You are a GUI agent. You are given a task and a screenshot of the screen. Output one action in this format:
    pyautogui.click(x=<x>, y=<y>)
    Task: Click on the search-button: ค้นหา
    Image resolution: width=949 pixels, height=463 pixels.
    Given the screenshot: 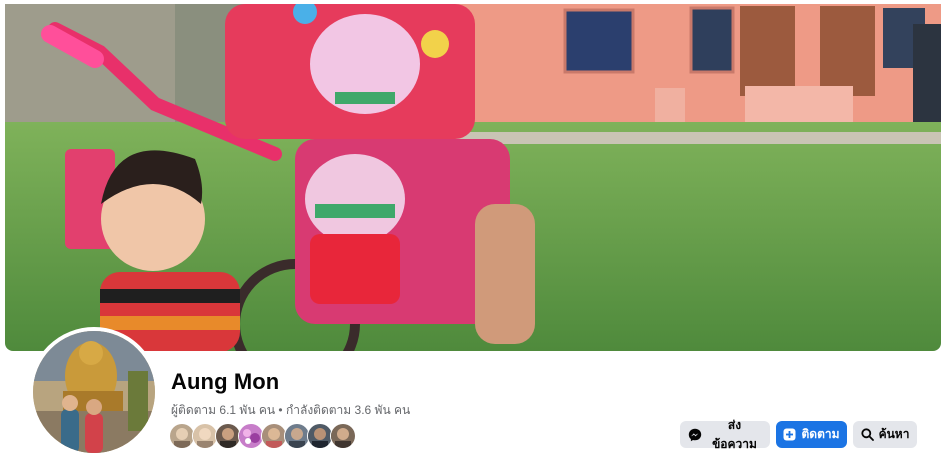 What is the action you would take?
    pyautogui.click(x=885, y=434)
    